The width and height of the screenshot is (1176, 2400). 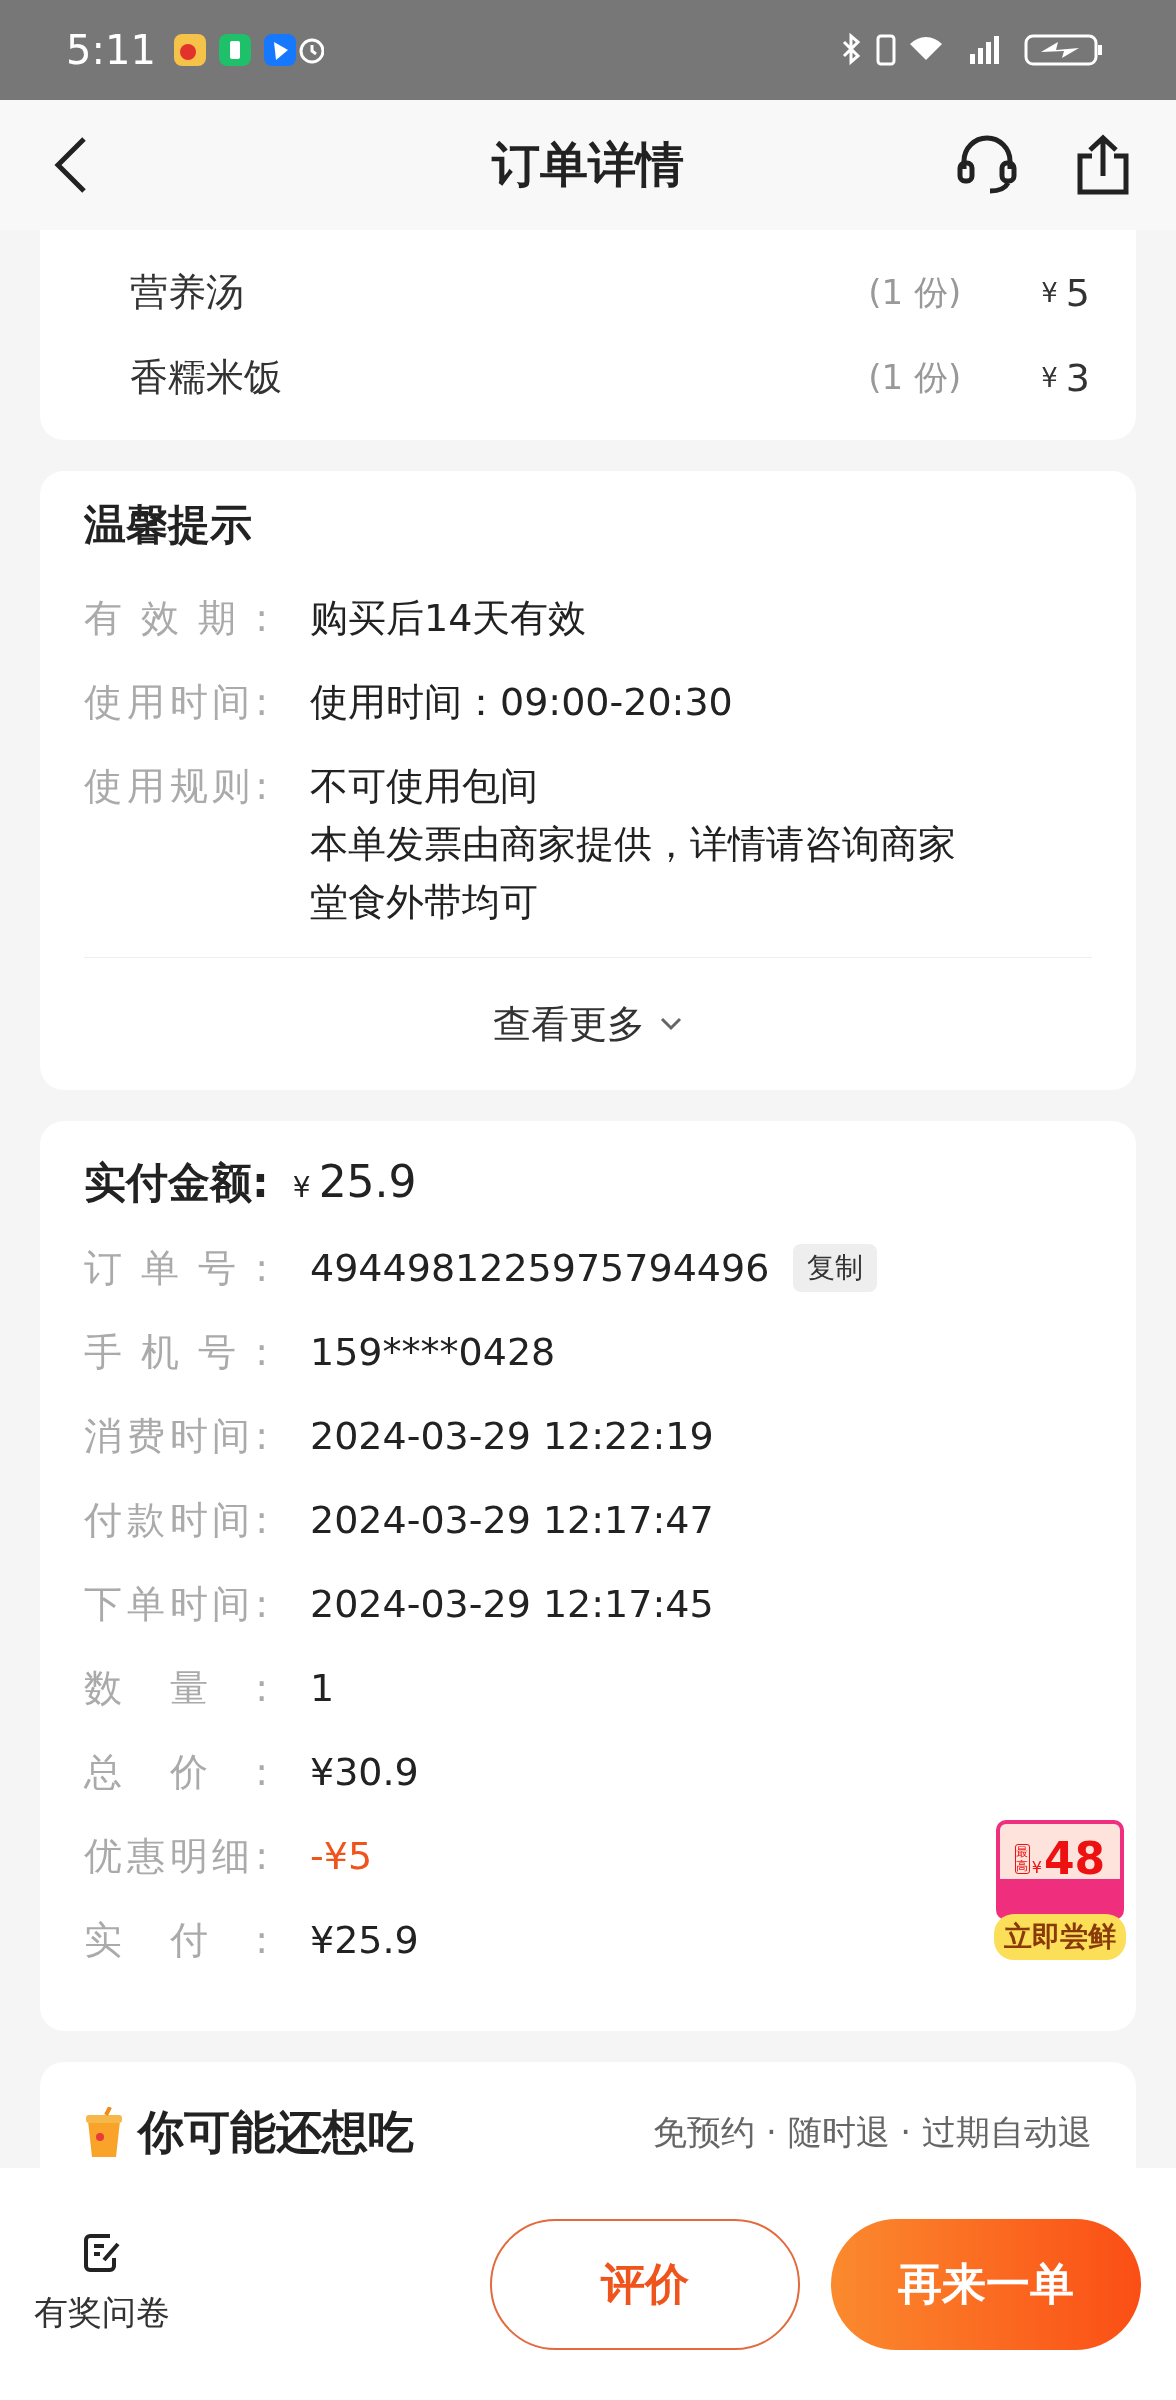 I want to click on badge-tag: 最高, so click(x=1022, y=1859).